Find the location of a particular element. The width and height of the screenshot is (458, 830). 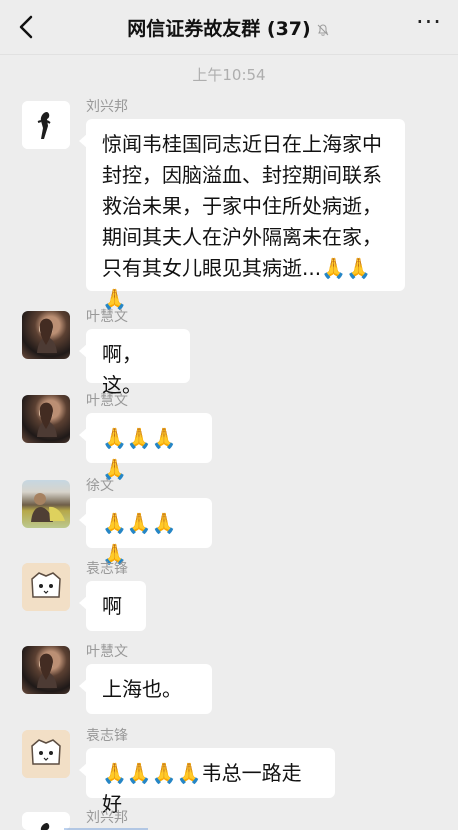

message-timestamp: 上午10:54 is located at coordinates (229, 75).